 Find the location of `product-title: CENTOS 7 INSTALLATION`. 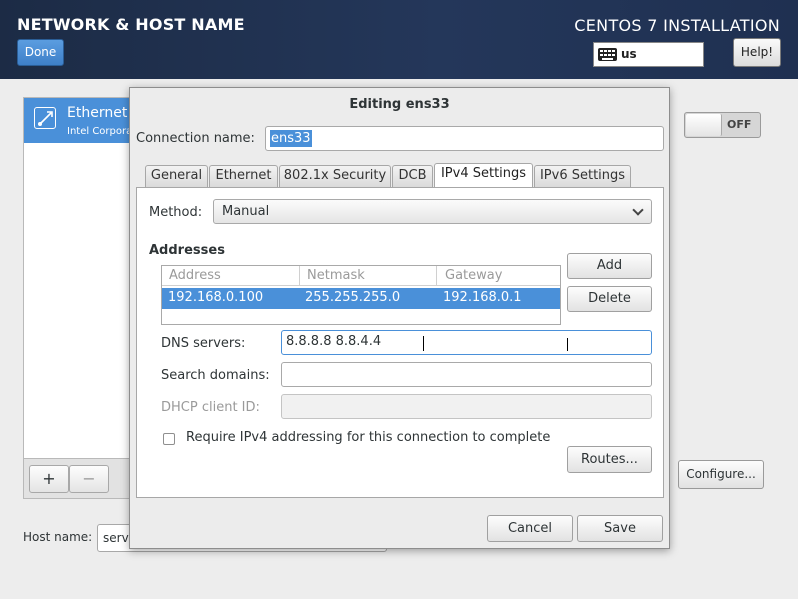

product-title: CENTOS 7 INSTALLATION is located at coordinates (677, 25).